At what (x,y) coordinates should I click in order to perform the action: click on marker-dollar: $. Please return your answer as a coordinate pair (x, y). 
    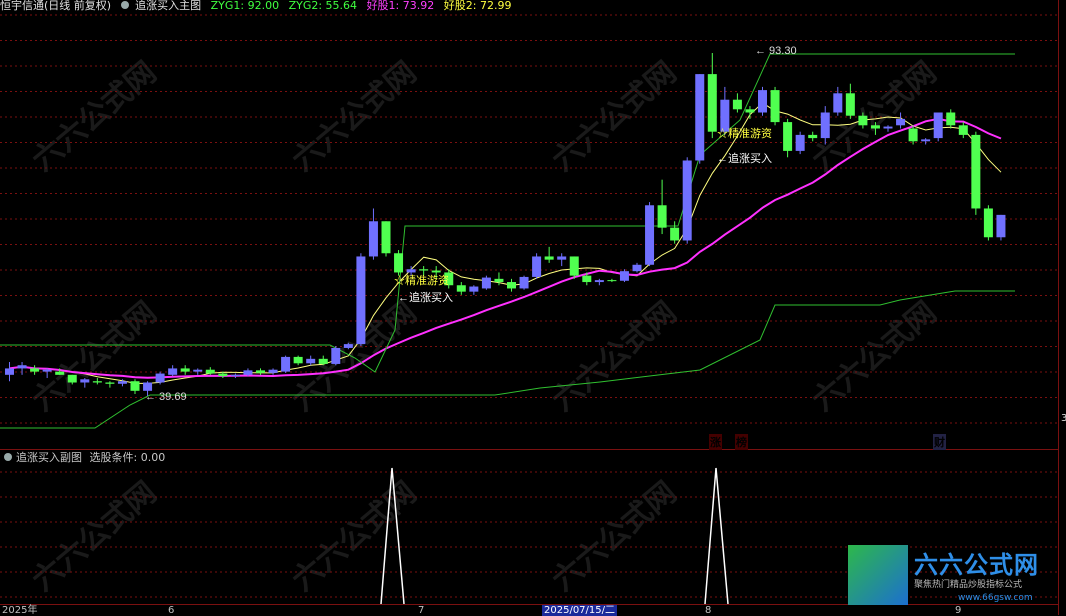
    Looking at the image, I should click on (128, 440).